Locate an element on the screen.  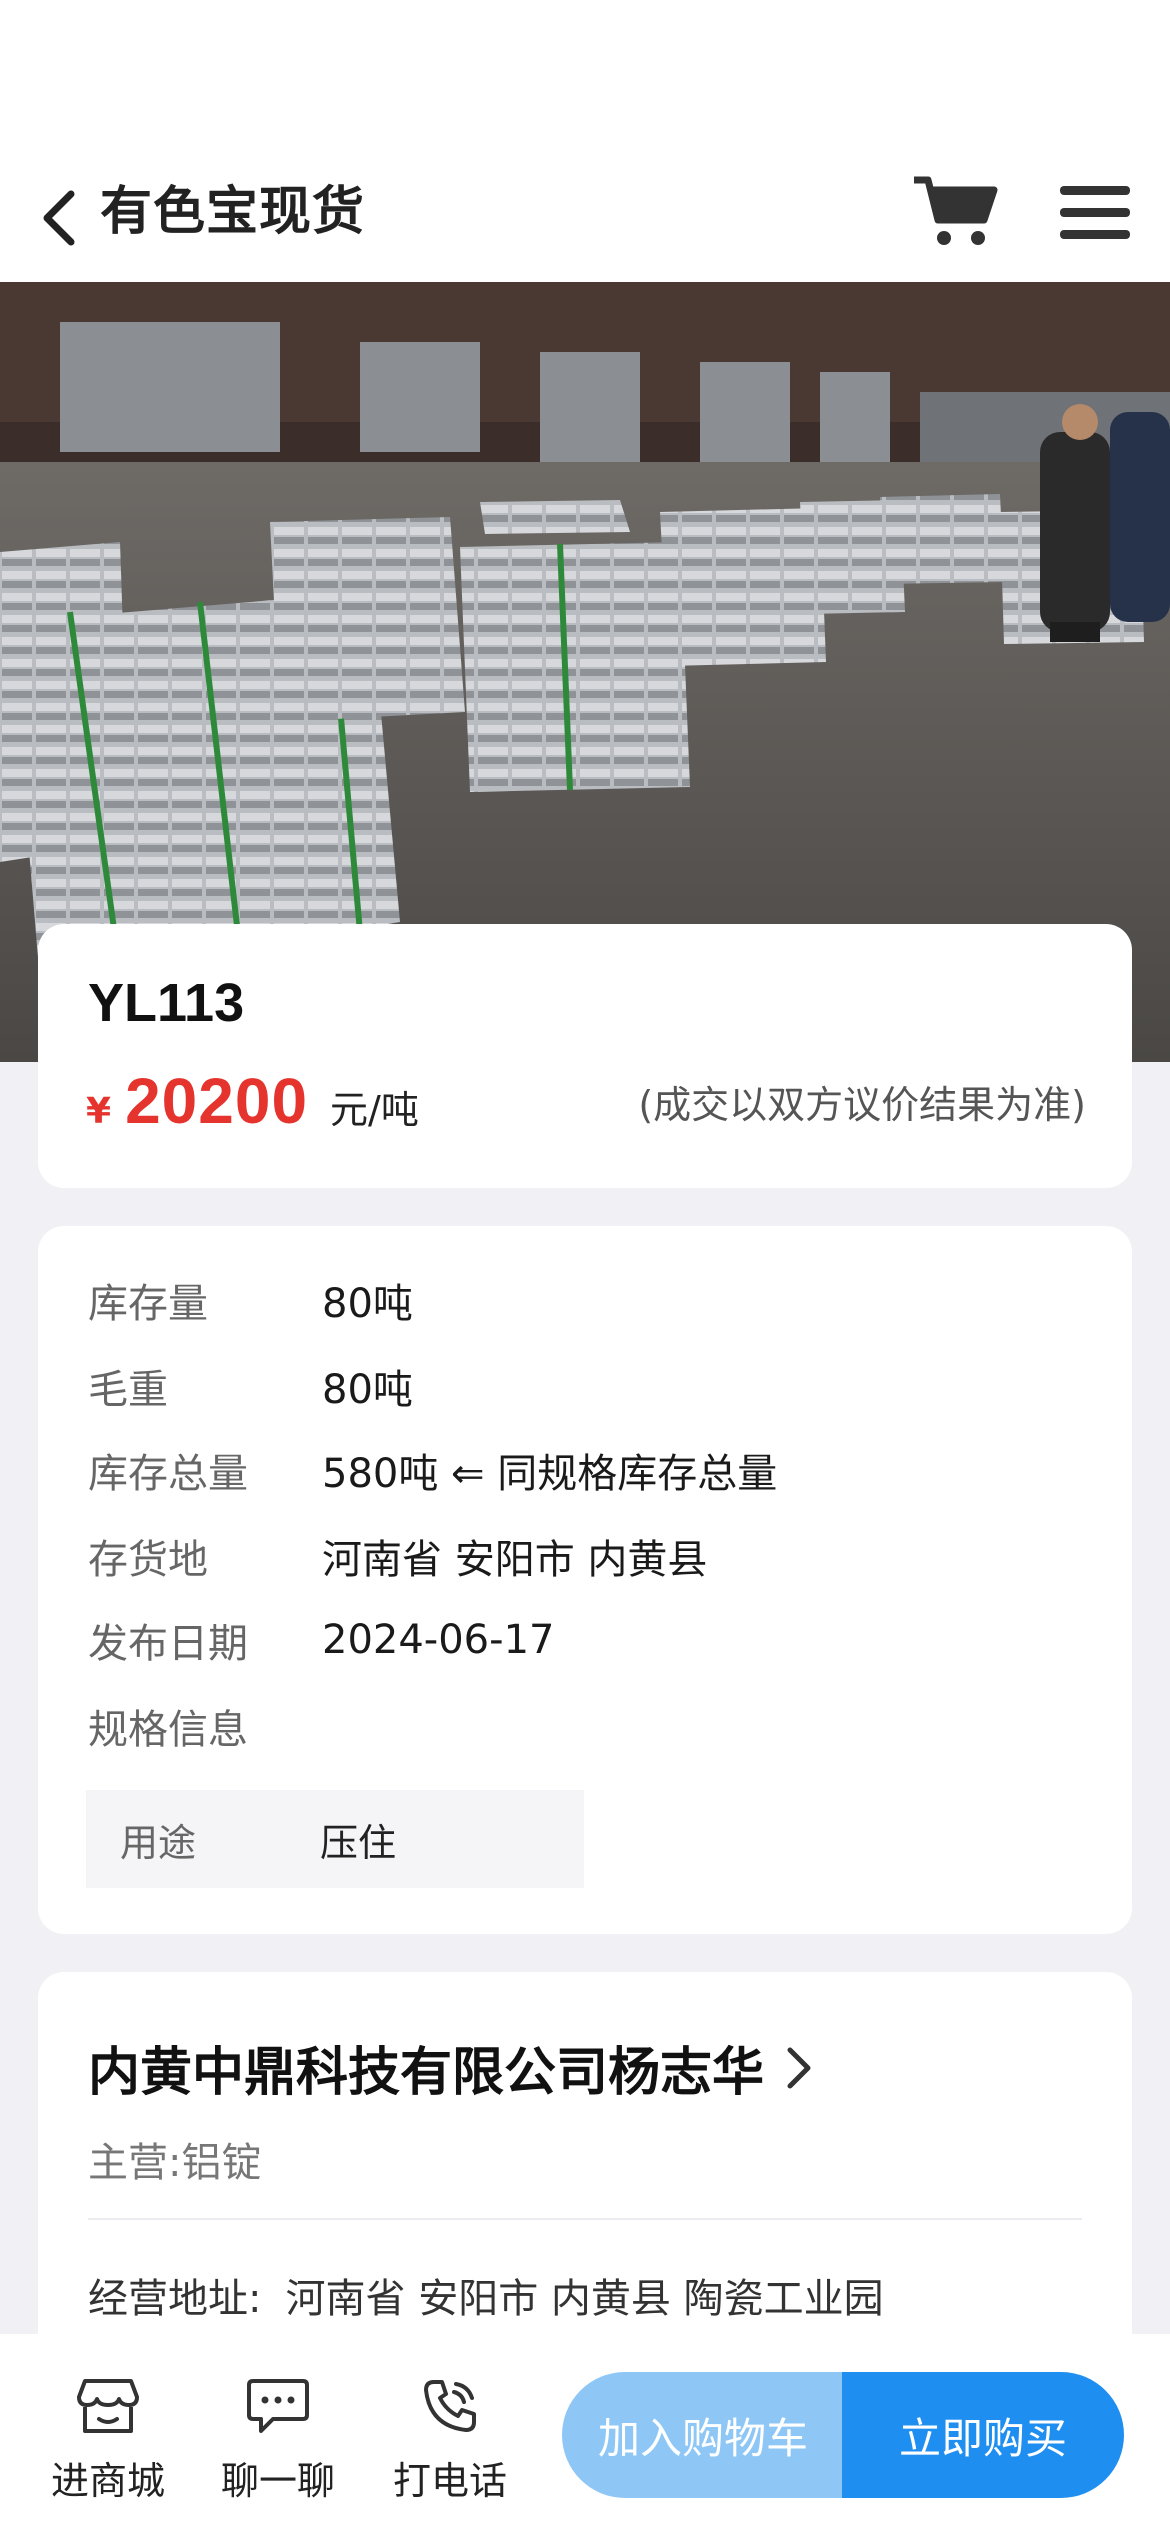
company-name: 内黄中鼎科技有限公司杨志华 is located at coordinates (426, 2073).